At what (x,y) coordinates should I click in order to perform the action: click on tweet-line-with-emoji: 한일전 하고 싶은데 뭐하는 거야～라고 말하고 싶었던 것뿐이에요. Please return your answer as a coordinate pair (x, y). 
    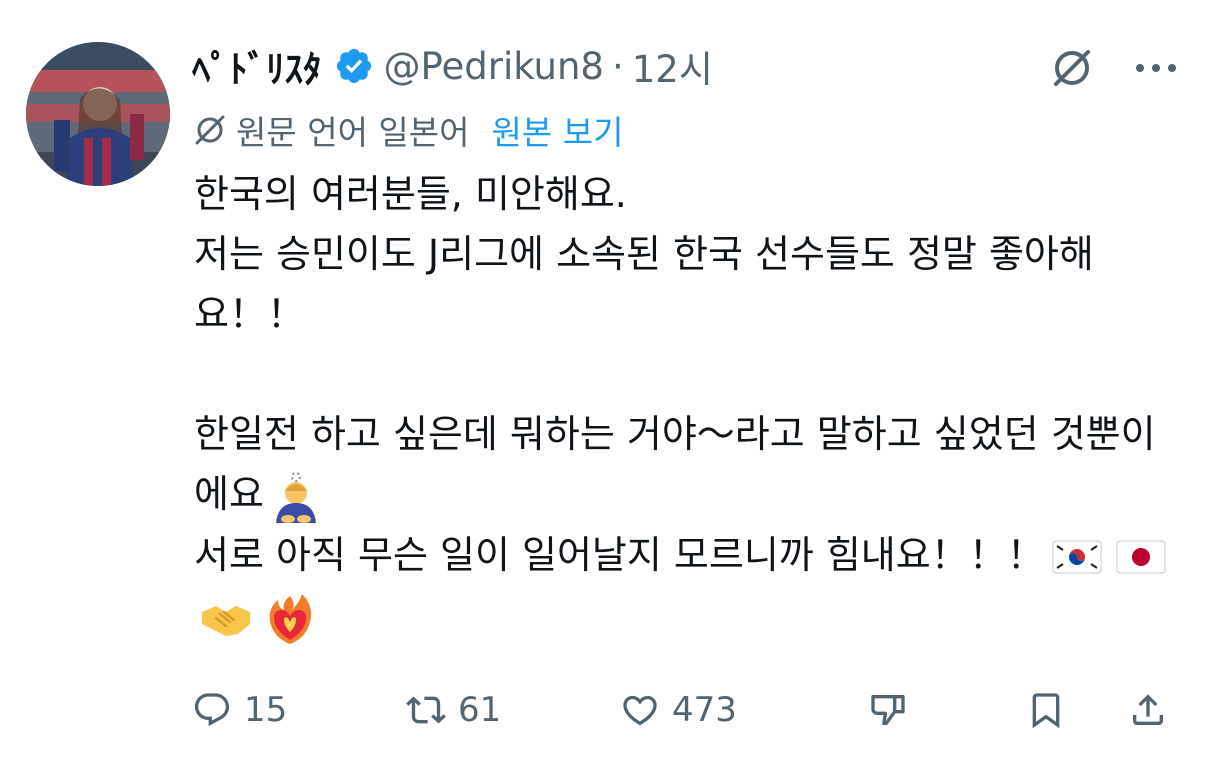
    Looking at the image, I should click on (689, 464).